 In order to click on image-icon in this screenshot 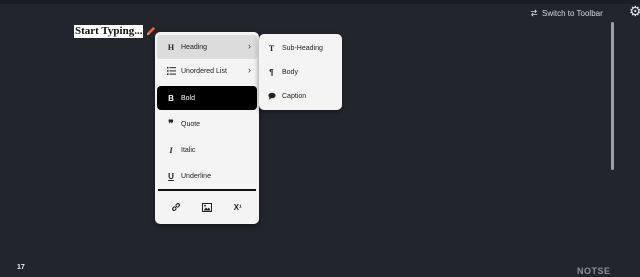, I will do `click(207, 207)`.